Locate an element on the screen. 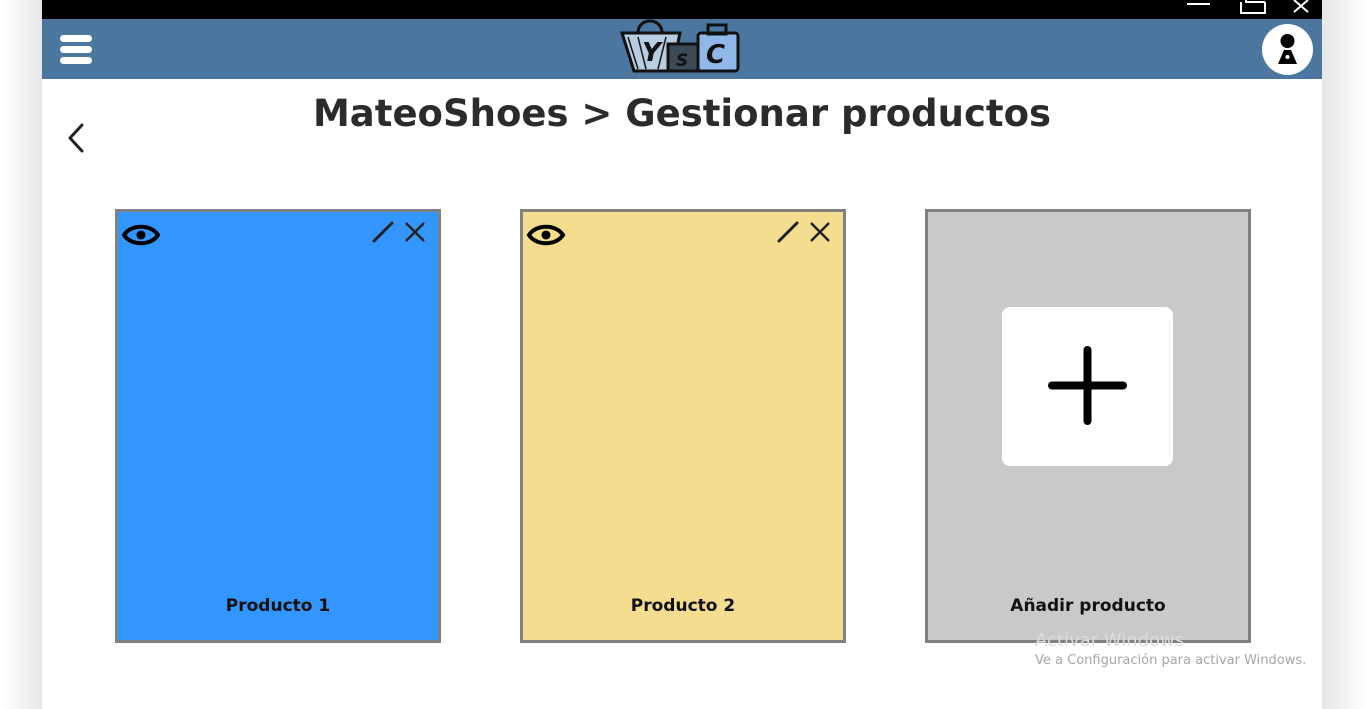 The image size is (1365, 709). app-header: Y S C is located at coordinates (682, 49).